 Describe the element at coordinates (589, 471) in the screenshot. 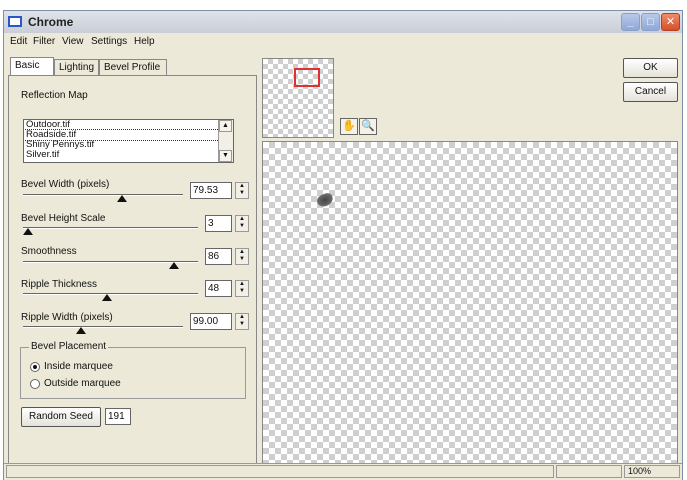

I see `status-pane-middle` at that location.